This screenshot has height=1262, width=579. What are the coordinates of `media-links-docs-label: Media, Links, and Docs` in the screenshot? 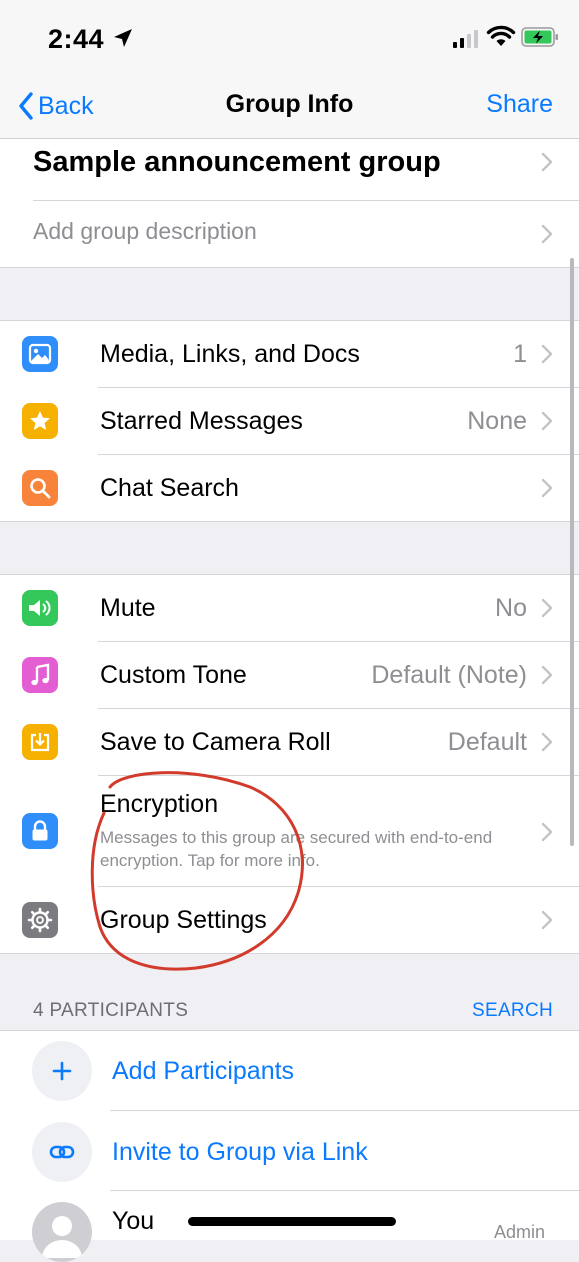 It's located at (230, 354).